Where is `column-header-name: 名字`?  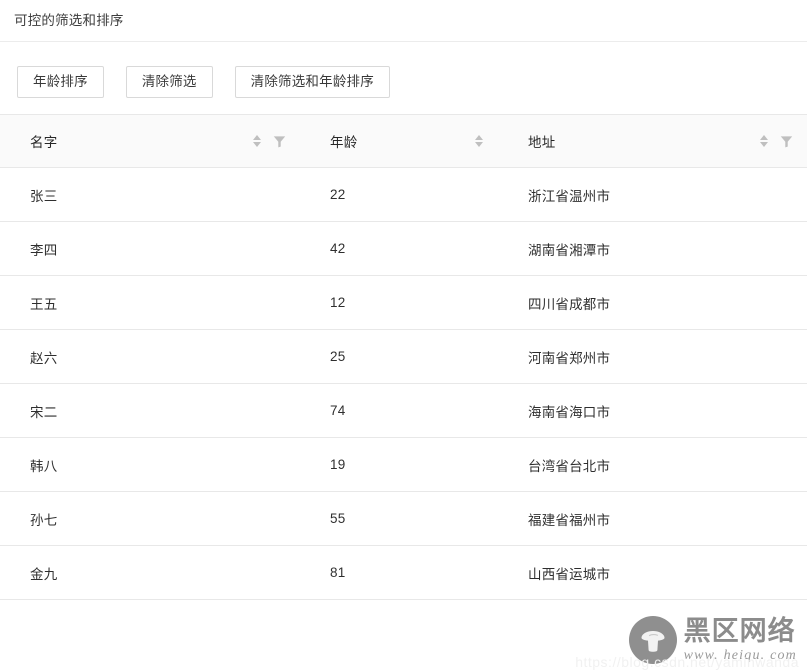 column-header-name: 名字 is located at coordinates (150, 141).